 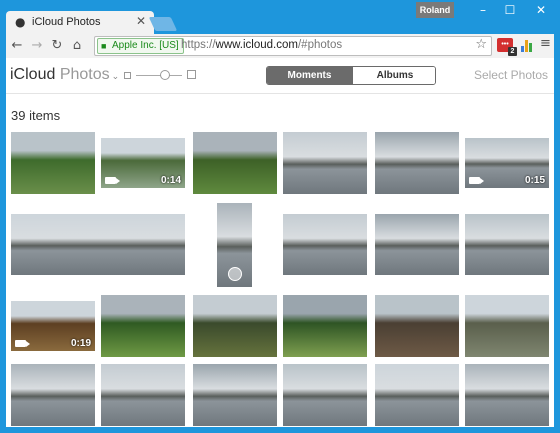 What do you see at coordinates (143, 163) in the screenshot?
I see `video-cottage: 0:14` at bounding box center [143, 163].